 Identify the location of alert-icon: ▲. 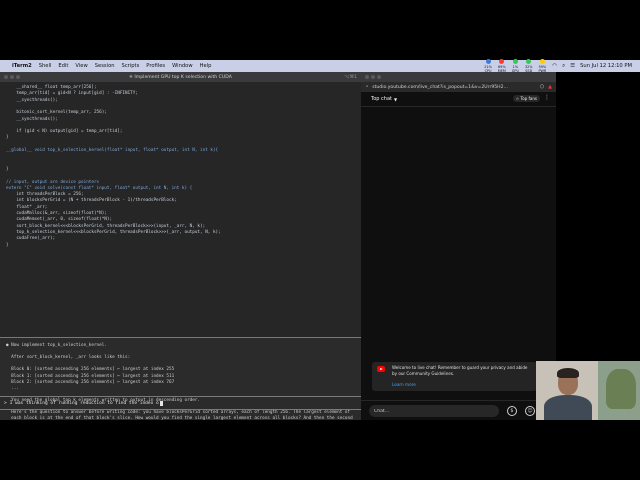
(550, 87).